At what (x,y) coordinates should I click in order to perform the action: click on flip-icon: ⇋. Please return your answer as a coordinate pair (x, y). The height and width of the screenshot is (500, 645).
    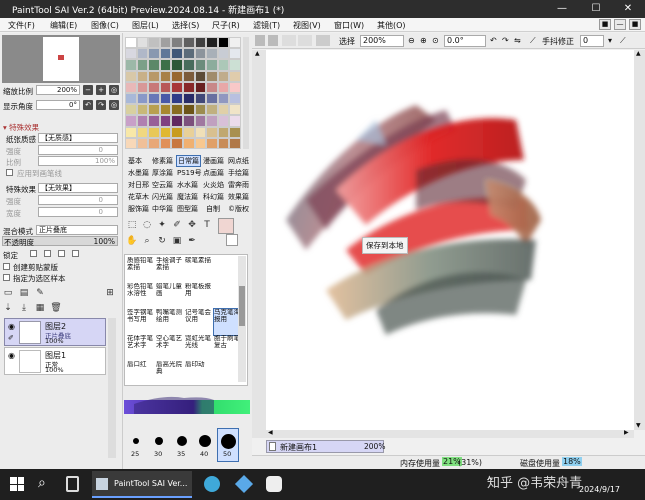
    Looking at the image, I should click on (517, 40).